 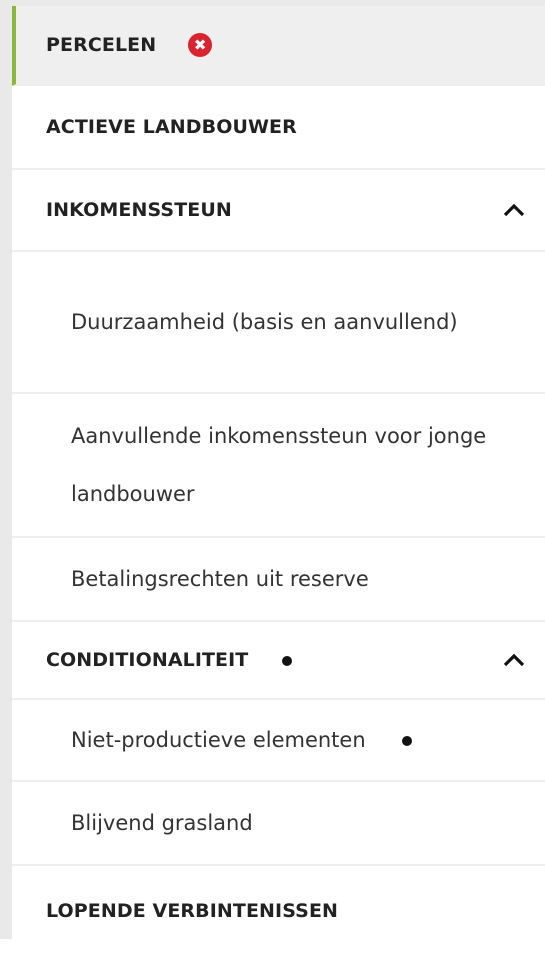 What do you see at coordinates (171, 127) in the screenshot?
I see `nav-item-actieve-landbouwer-label: ACTIEVE LANDBOUWER` at bounding box center [171, 127].